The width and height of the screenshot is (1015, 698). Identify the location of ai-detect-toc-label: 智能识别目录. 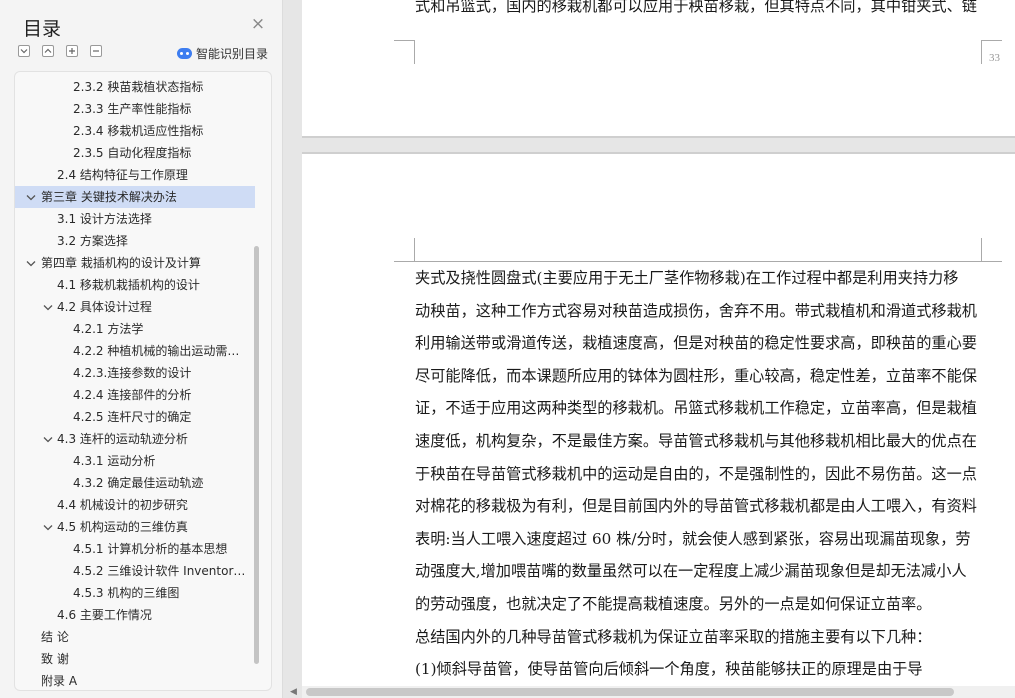
(232, 53).